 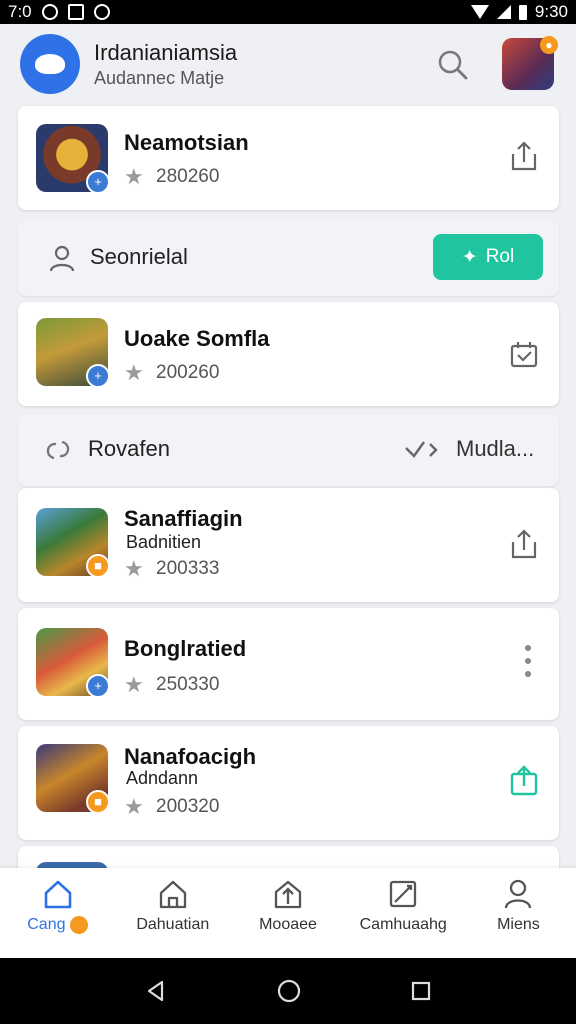 What do you see at coordinates (197, 338) in the screenshot?
I see `card-title: Uoake Somfla` at bounding box center [197, 338].